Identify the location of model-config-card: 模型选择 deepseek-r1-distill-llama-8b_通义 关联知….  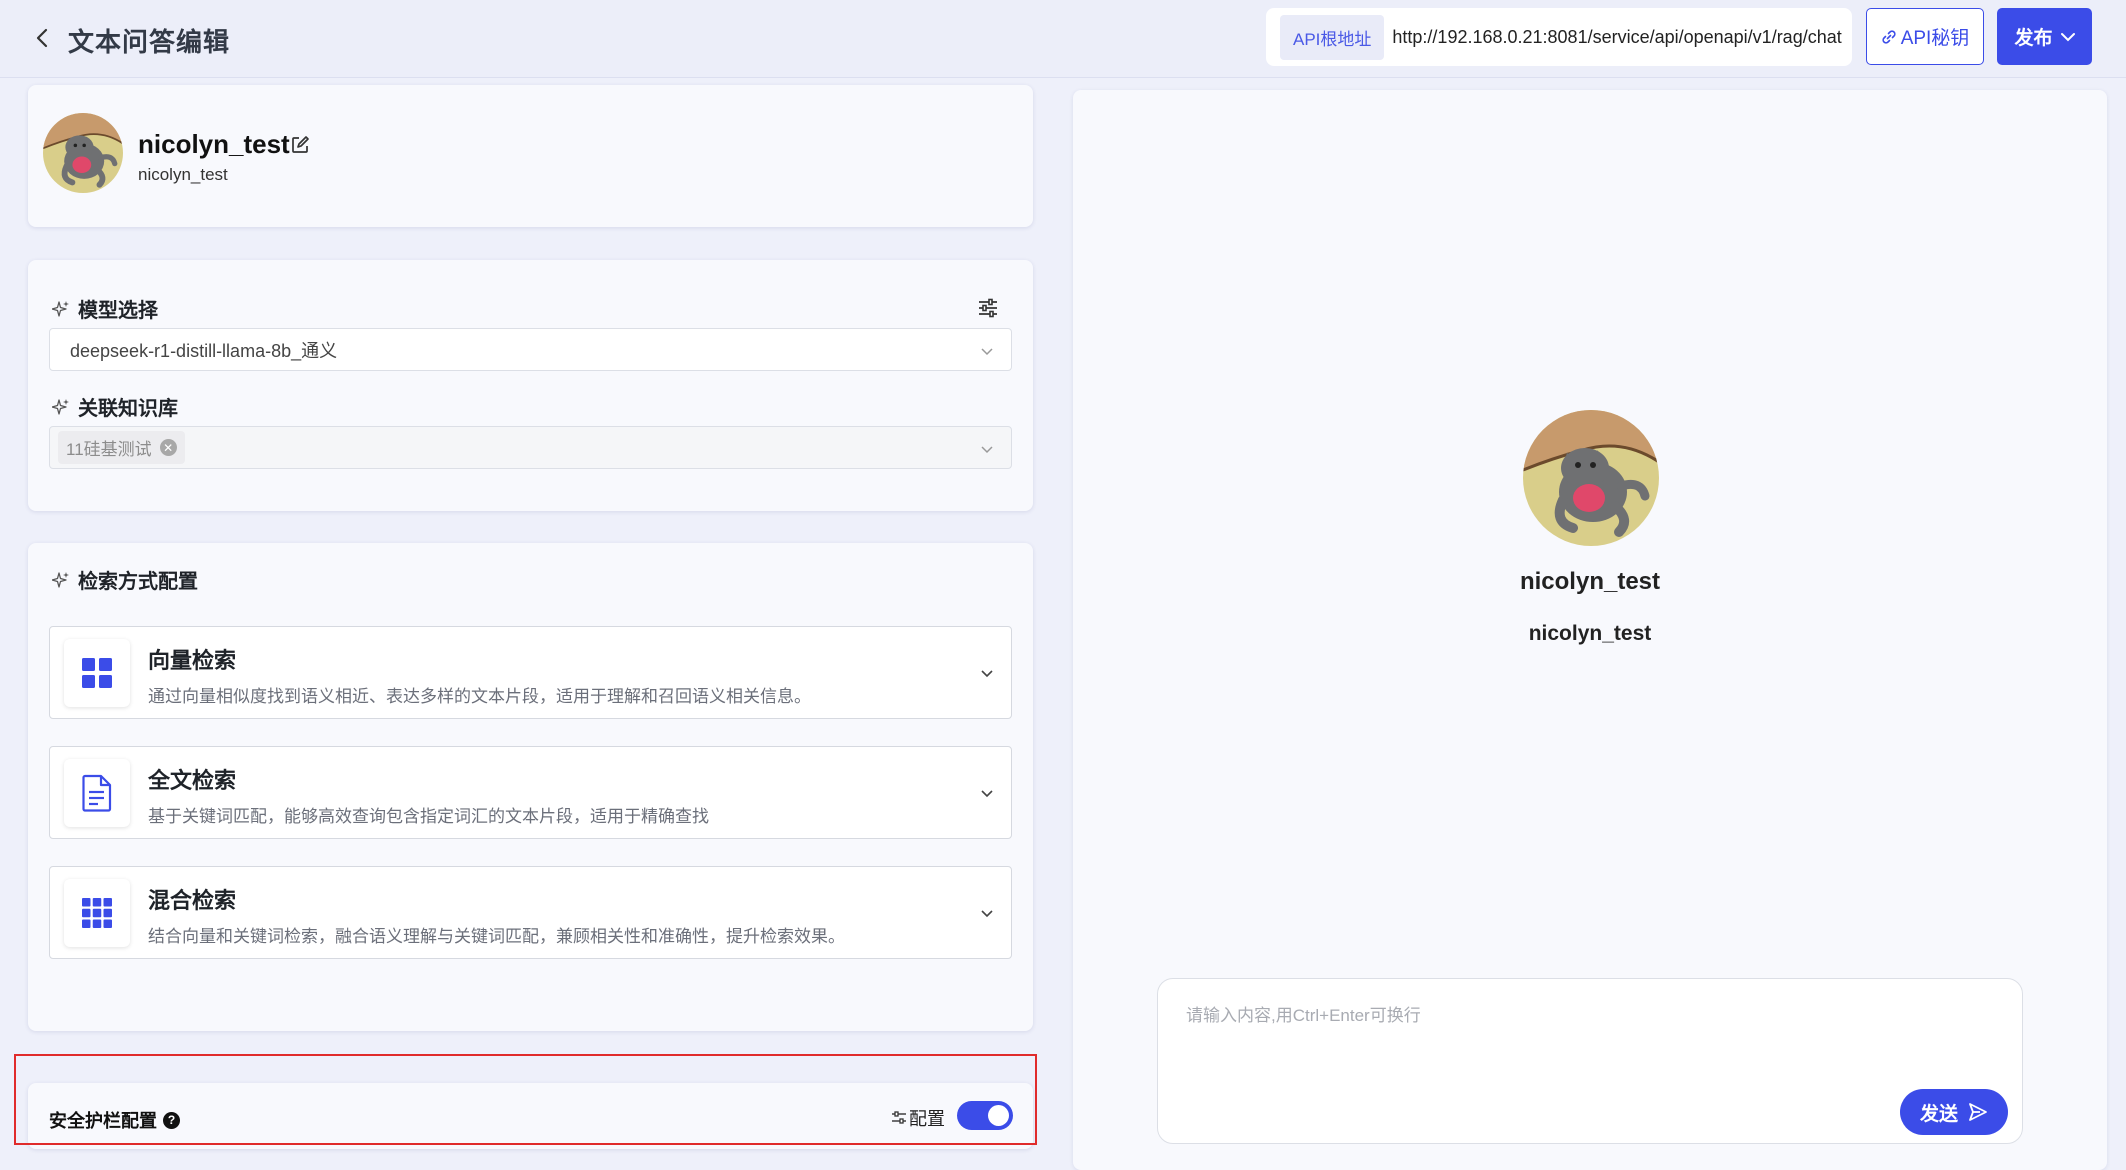
(530, 385).